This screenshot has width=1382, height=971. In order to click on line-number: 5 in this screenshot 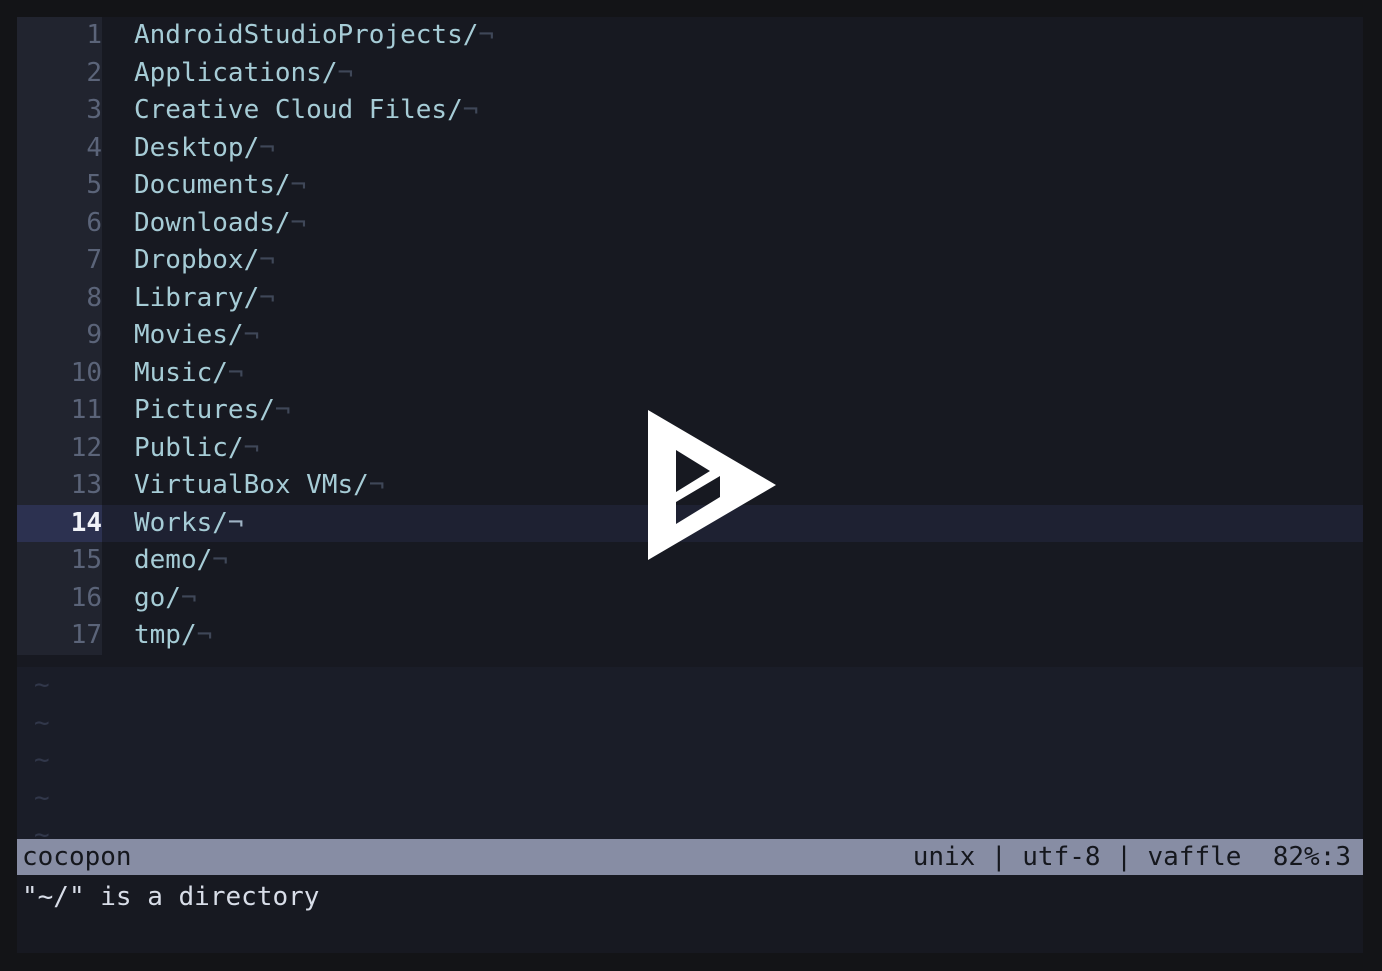, I will do `click(59, 186)`.